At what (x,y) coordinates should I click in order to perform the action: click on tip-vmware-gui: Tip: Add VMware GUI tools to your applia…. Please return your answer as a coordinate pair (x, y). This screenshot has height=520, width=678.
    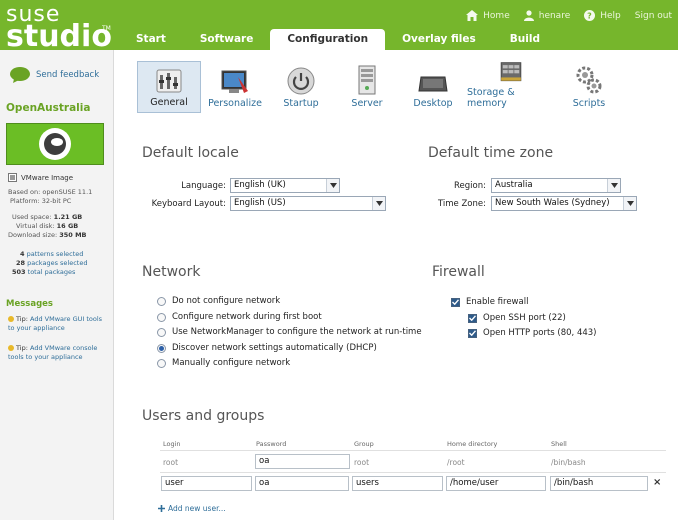
    Looking at the image, I should click on (58, 324).